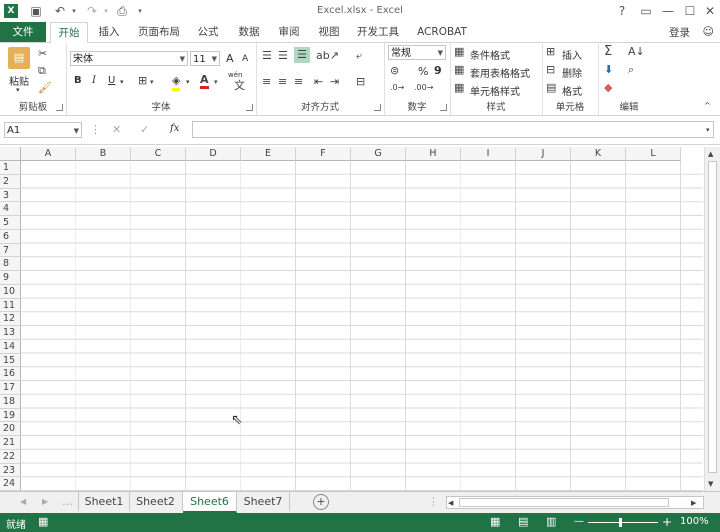  What do you see at coordinates (378, 32) in the screenshot?
I see `tab-developer: 开发工具` at bounding box center [378, 32].